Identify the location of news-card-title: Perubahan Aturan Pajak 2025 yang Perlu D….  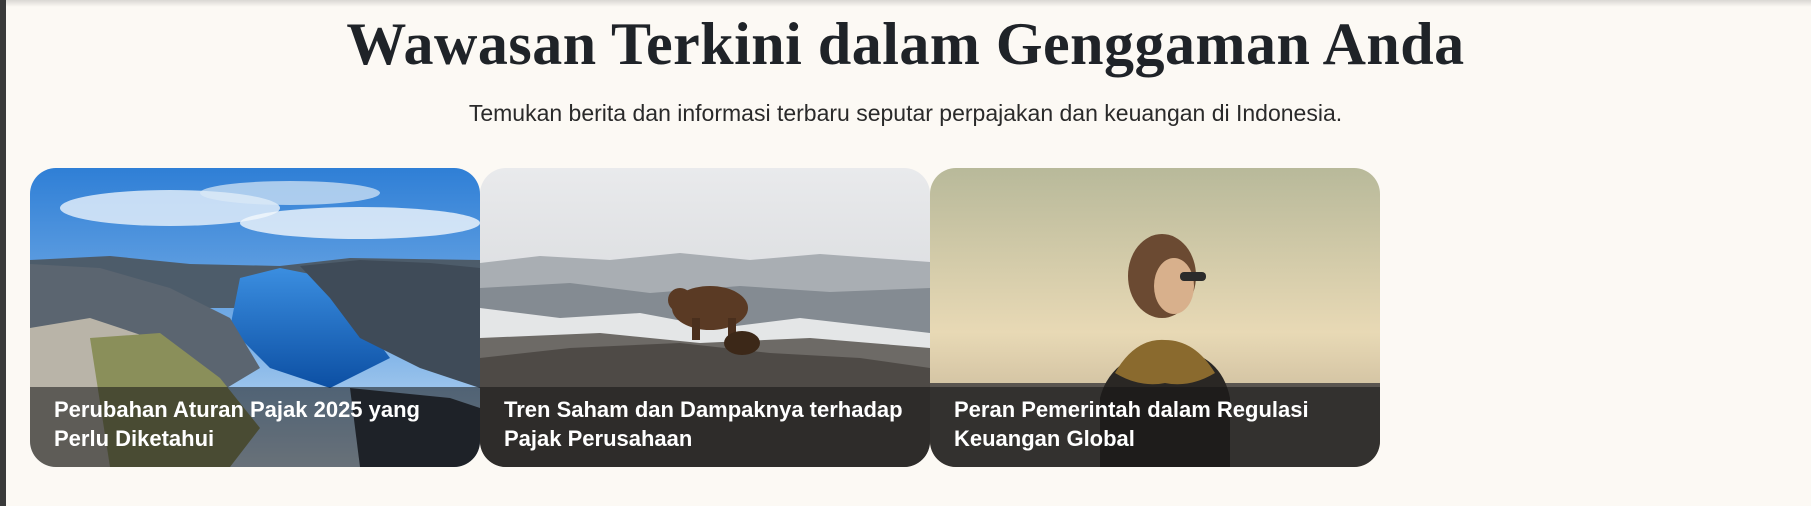
(237, 424).